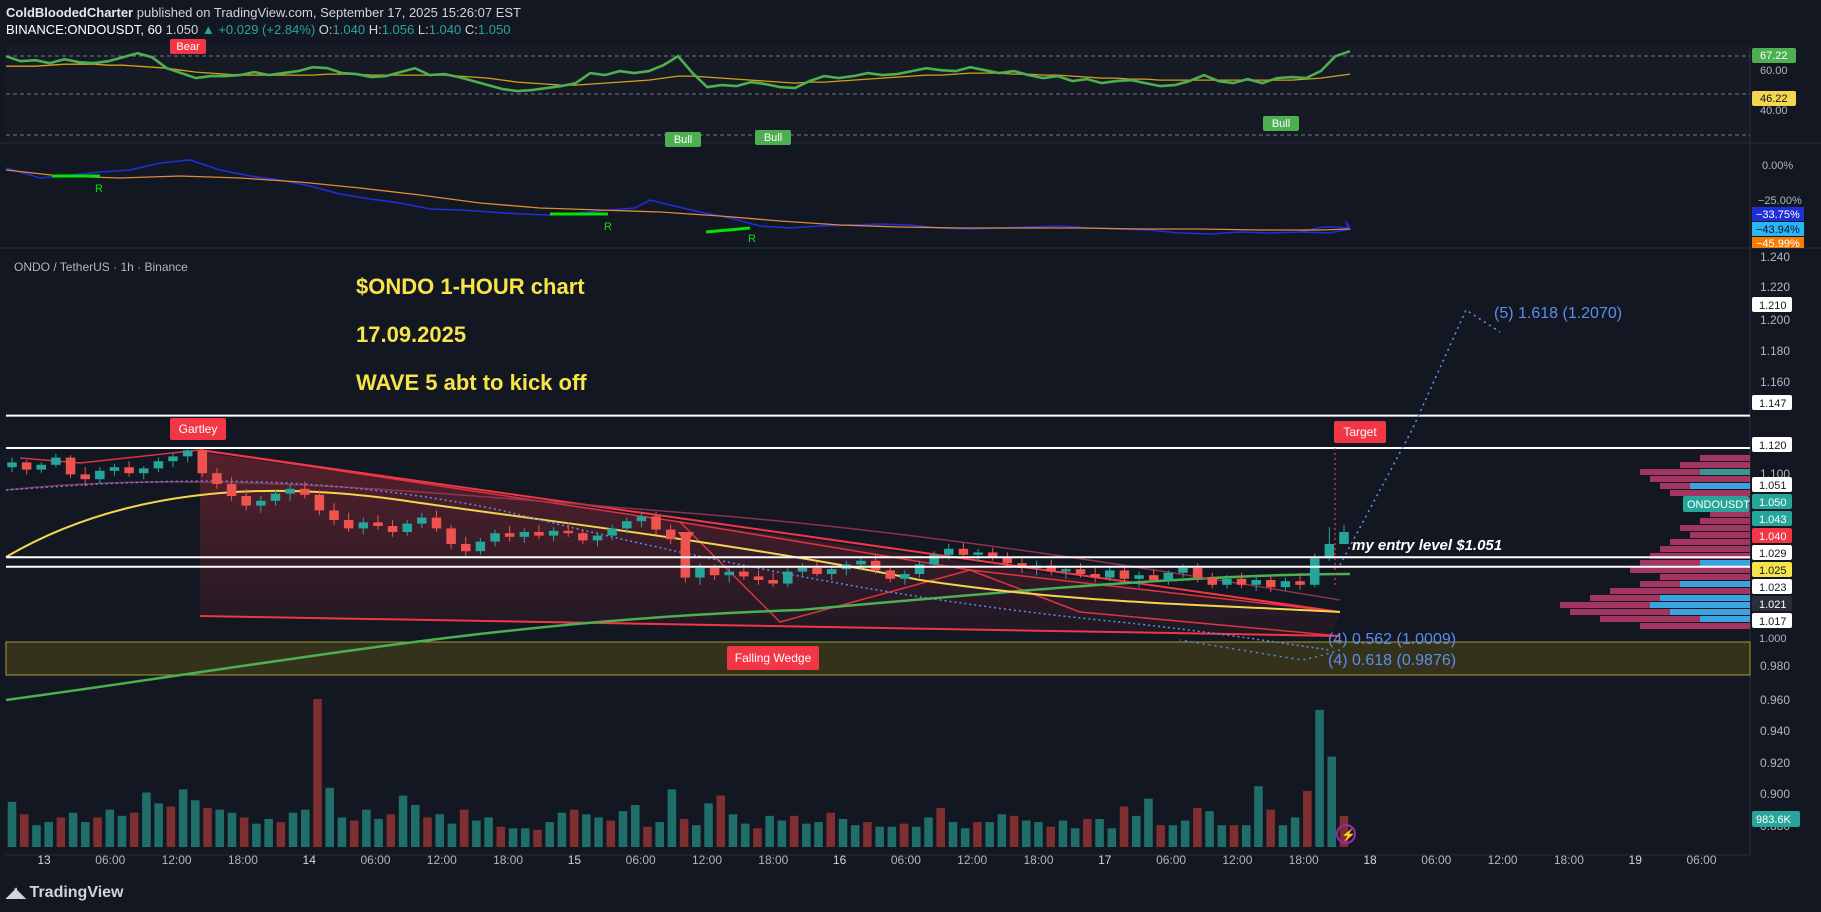 This screenshot has width=1821, height=912. I want to click on fib-0562-label: (4) 0.562 (1.0009), so click(1392, 639).